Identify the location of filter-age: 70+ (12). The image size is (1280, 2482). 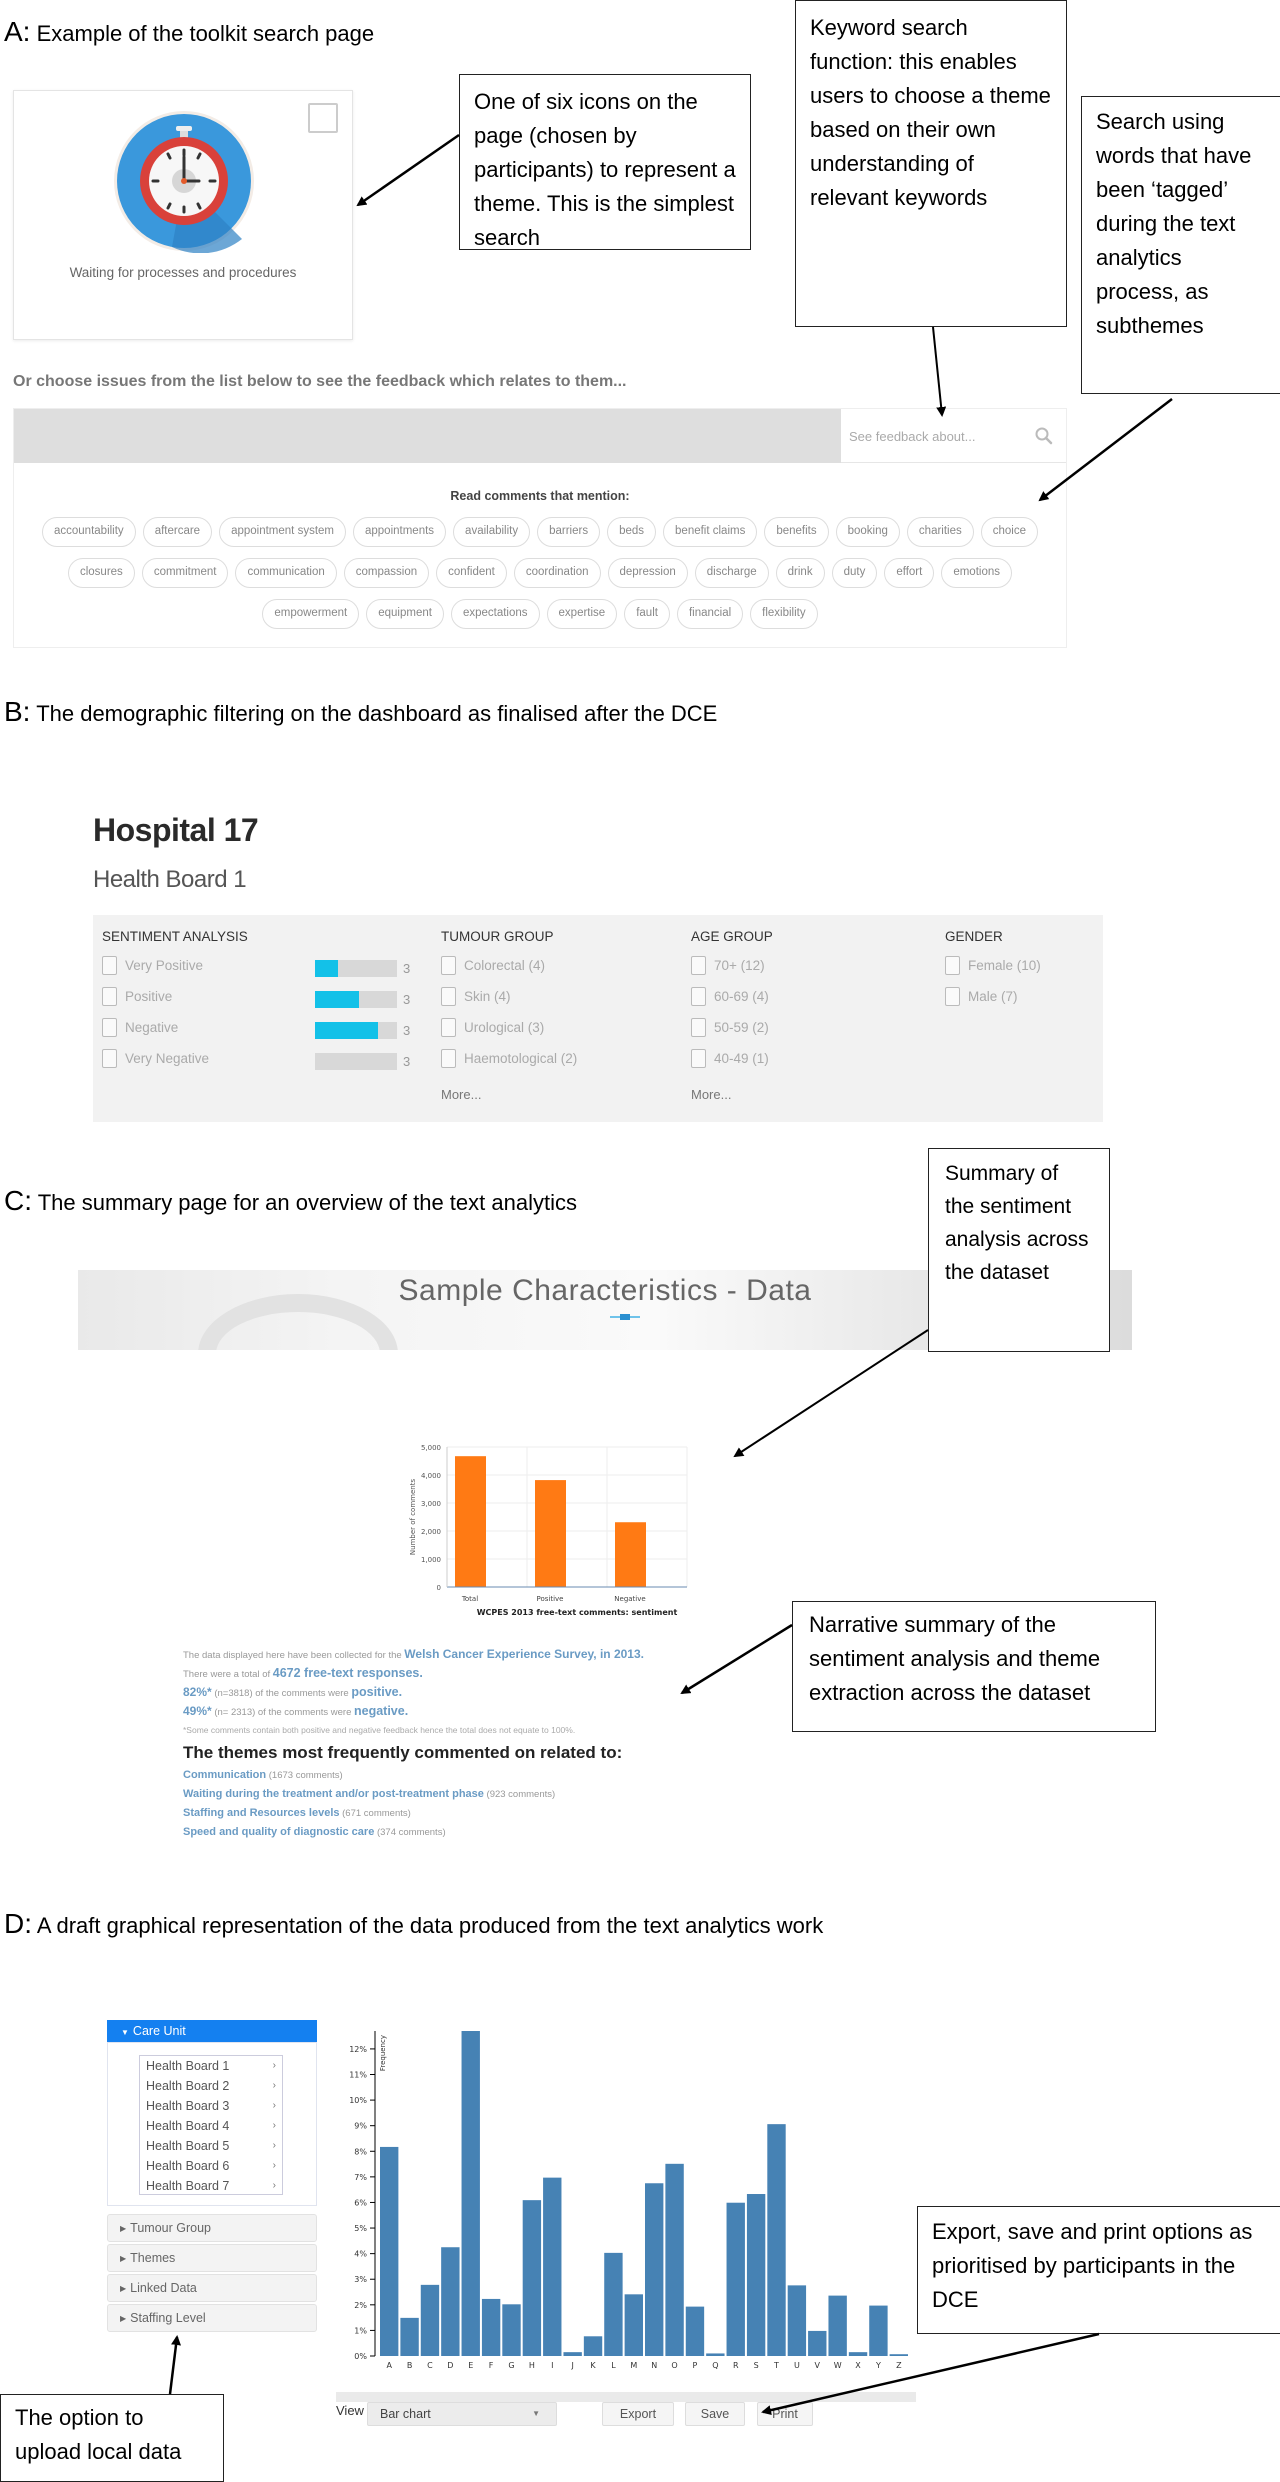
(728, 965).